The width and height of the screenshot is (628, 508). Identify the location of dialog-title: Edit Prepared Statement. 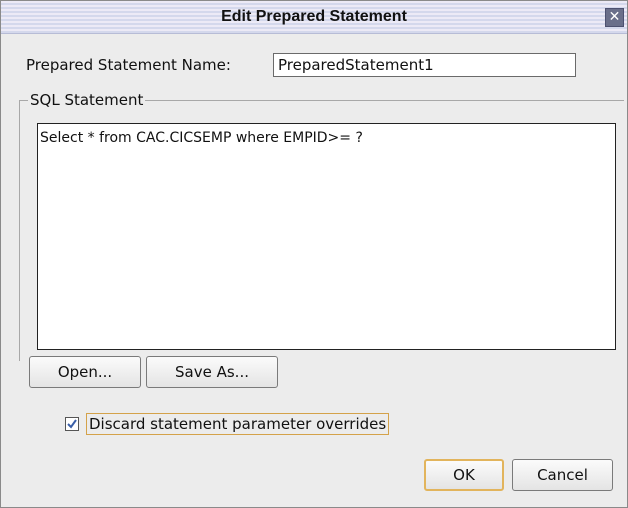
(314, 16).